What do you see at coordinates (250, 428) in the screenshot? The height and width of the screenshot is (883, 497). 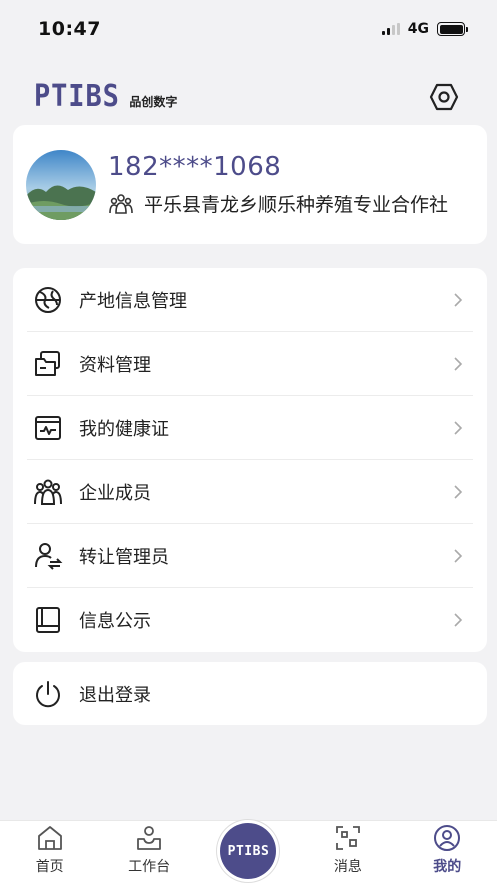 I see `menu-item-health-certificate: 我的健康证` at bounding box center [250, 428].